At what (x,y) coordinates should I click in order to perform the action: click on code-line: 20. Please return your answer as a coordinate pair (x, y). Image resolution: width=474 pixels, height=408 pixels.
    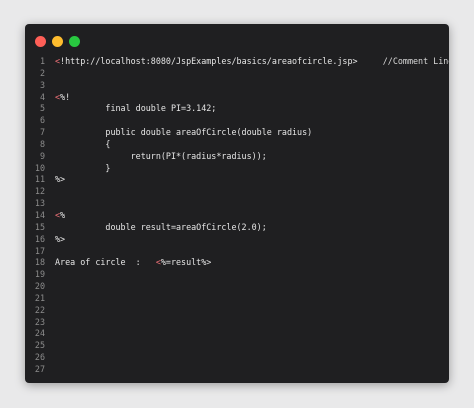
    Looking at the image, I should click on (237, 287).